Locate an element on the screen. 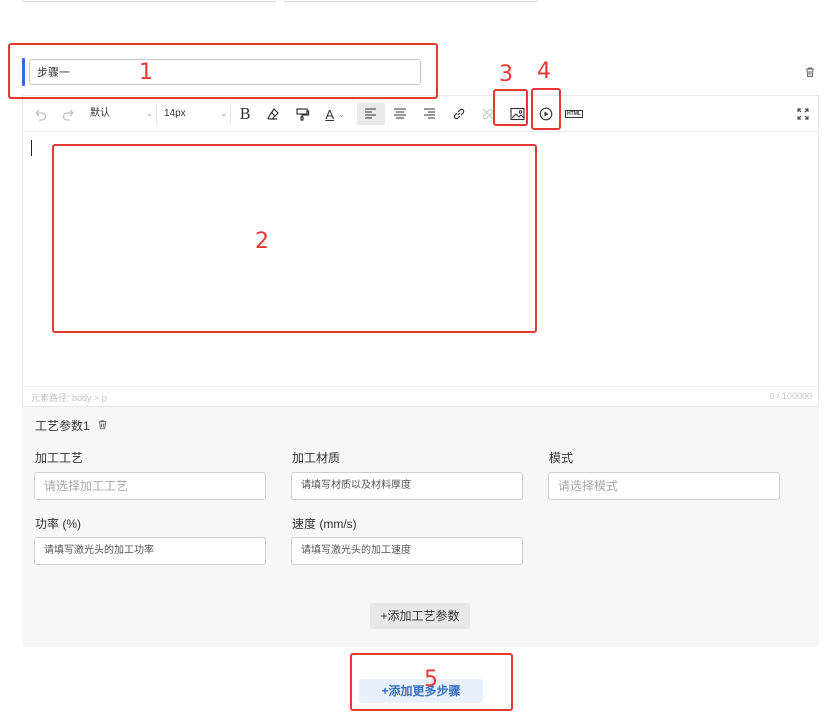 This screenshot has width=836, height=721. font-family-value: 默认 is located at coordinates (100, 113).